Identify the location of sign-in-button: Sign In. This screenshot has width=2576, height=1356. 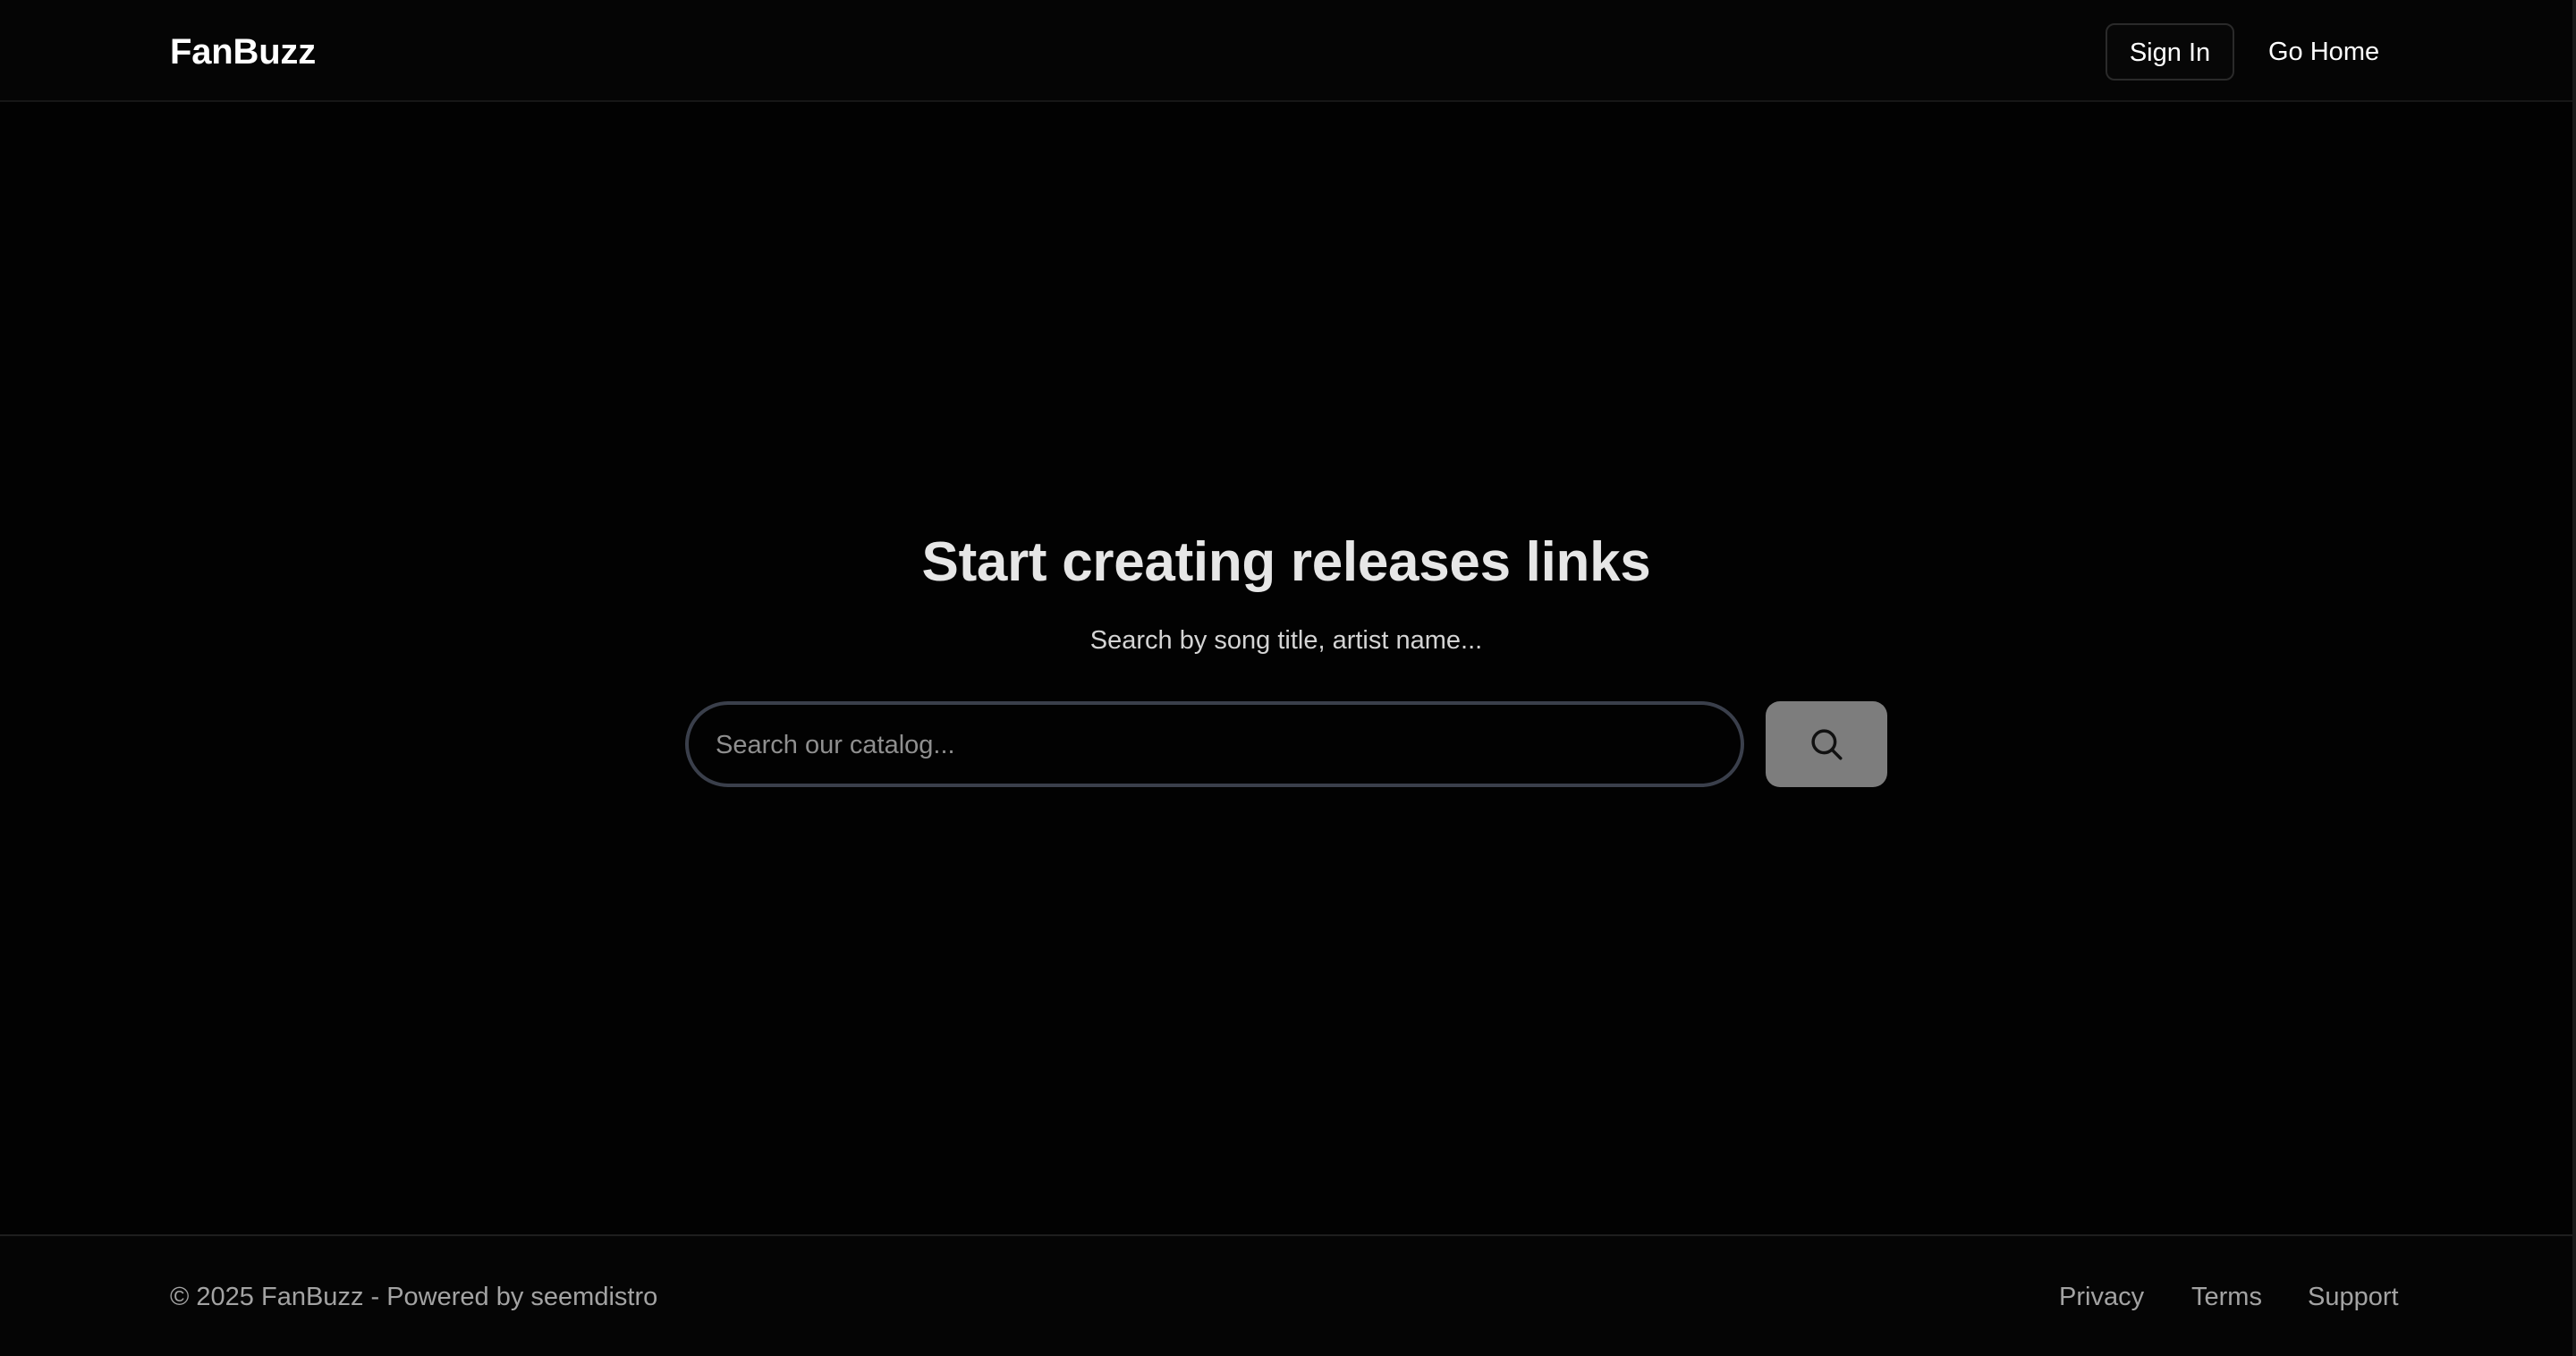
(2170, 52).